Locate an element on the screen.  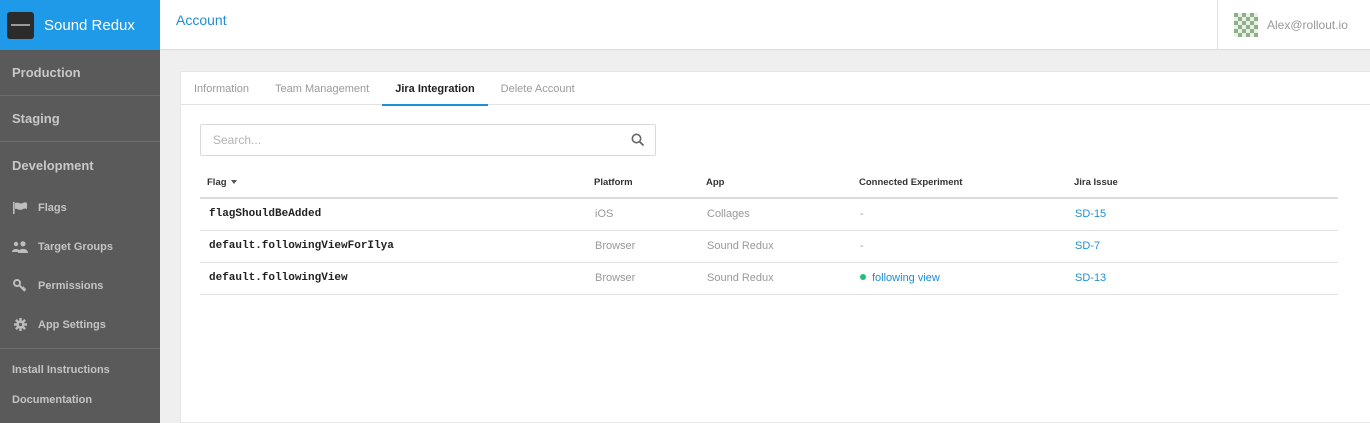
tab-jira-integration: Jira Integration is located at coordinates (435, 89).